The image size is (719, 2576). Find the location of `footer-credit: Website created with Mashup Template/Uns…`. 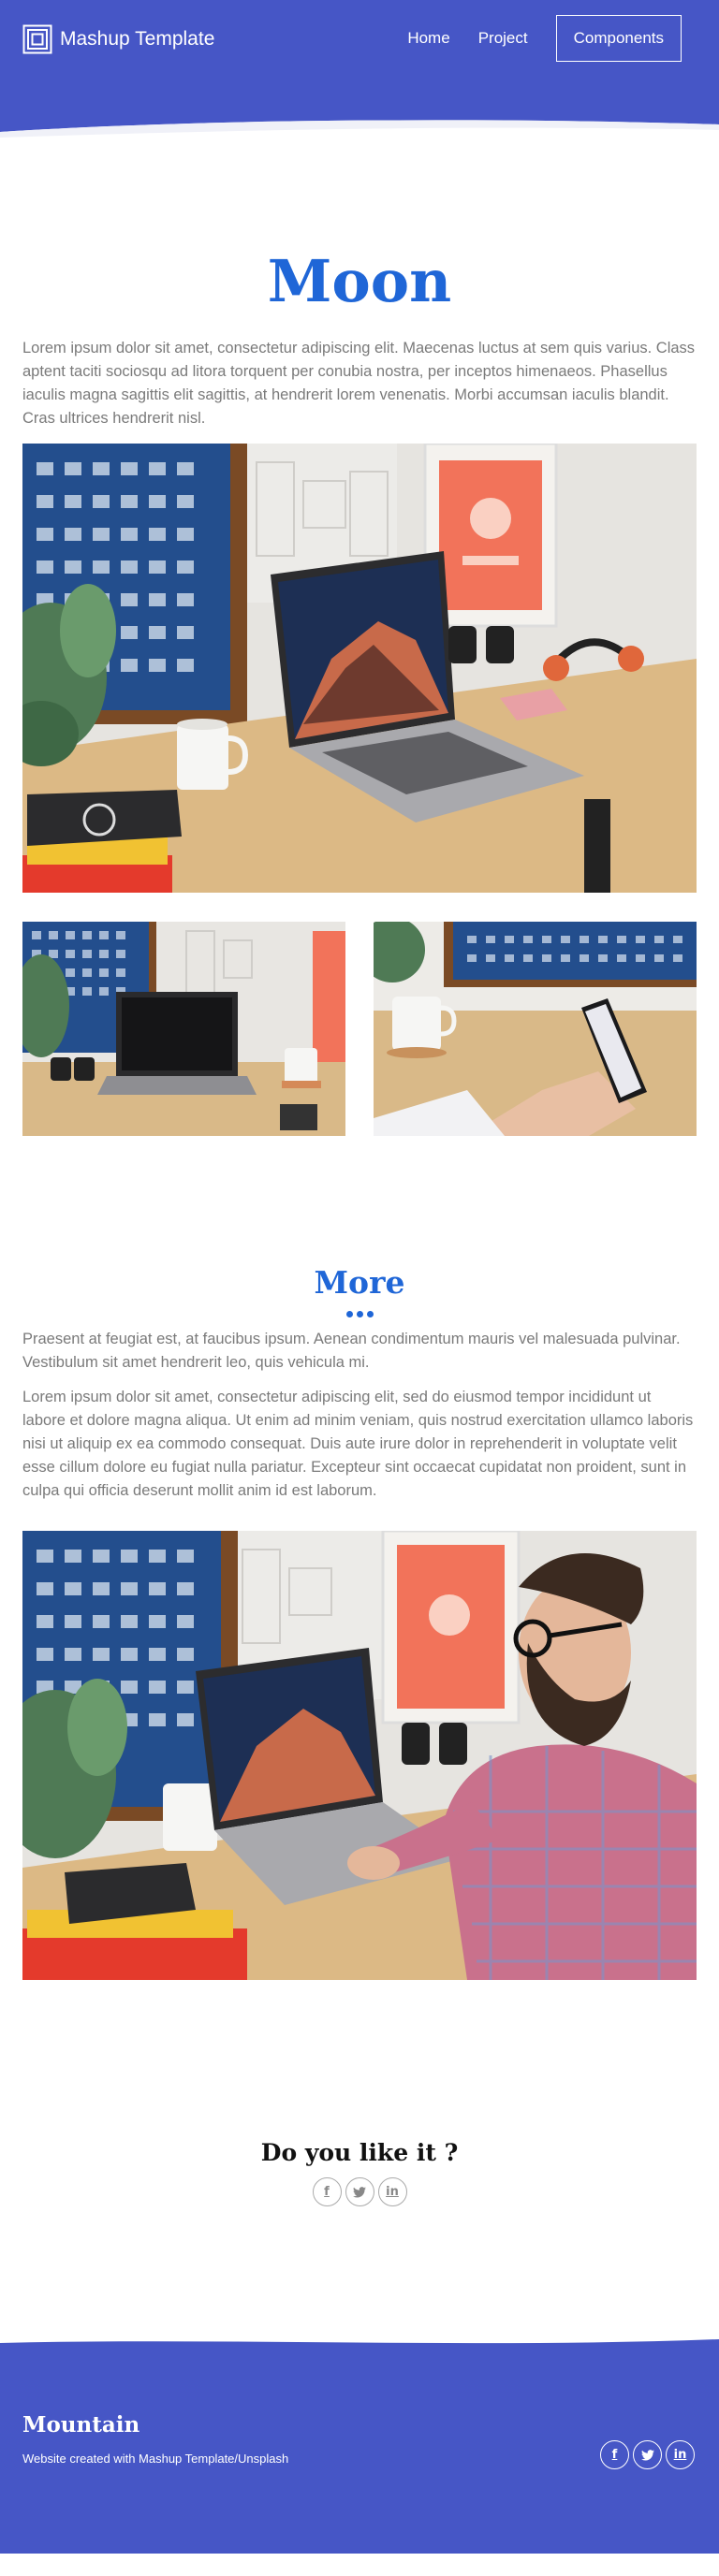

footer-credit: Website created with Mashup Template/Uns… is located at coordinates (155, 2459).